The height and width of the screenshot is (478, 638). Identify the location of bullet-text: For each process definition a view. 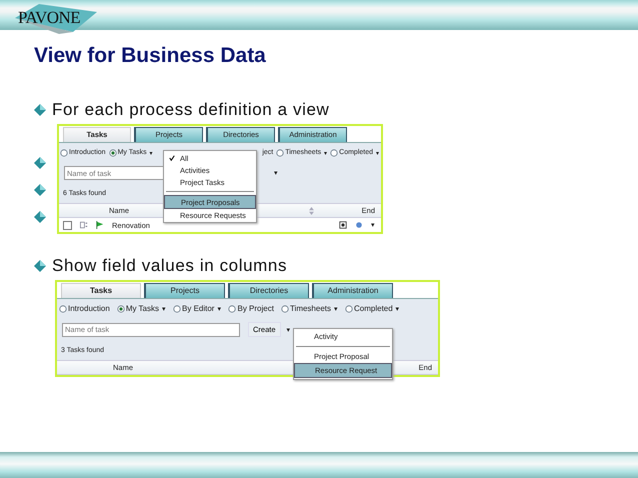
(191, 110).